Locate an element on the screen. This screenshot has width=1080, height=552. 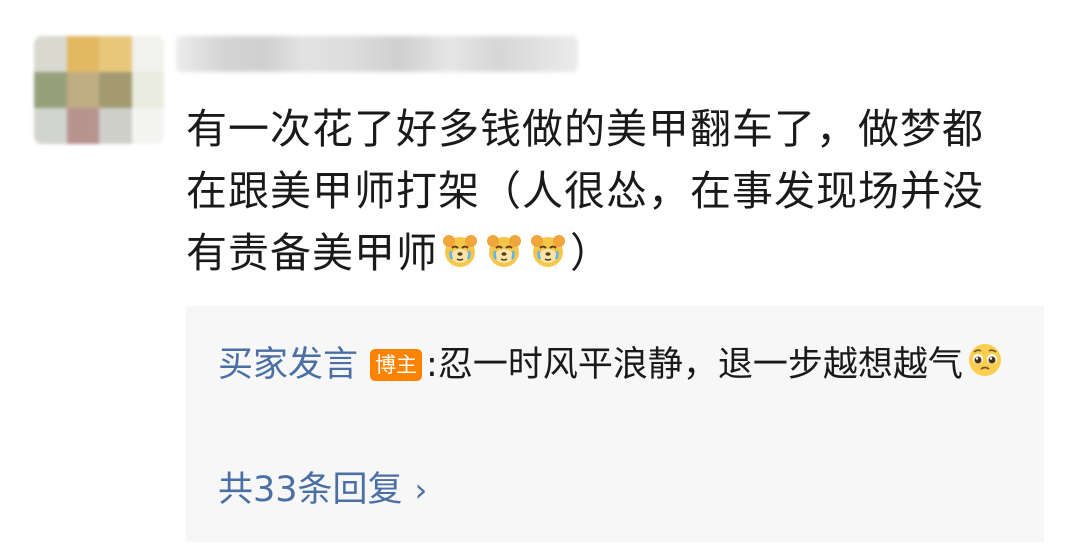
chevron-right-icon: › is located at coordinates (421, 490).